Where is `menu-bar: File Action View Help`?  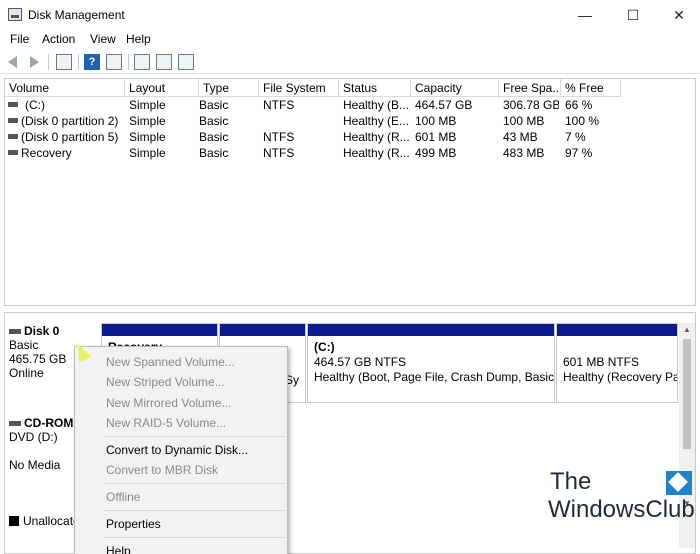
menu-bar: File Action View Help is located at coordinates (350, 40).